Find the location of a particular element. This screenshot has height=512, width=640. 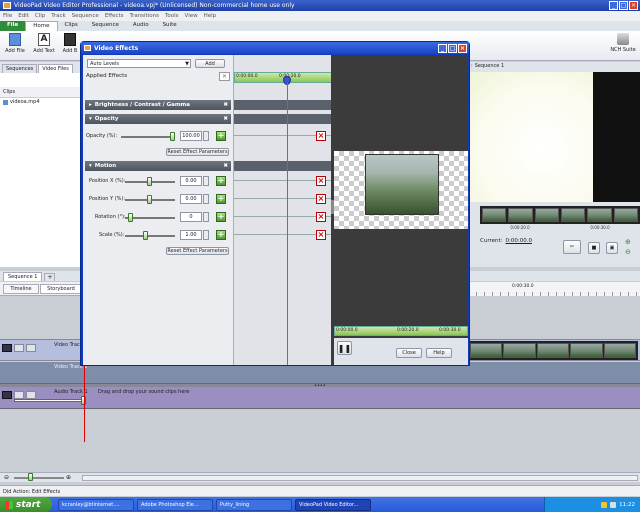

timeline-hscroll is located at coordinates (360, 478).